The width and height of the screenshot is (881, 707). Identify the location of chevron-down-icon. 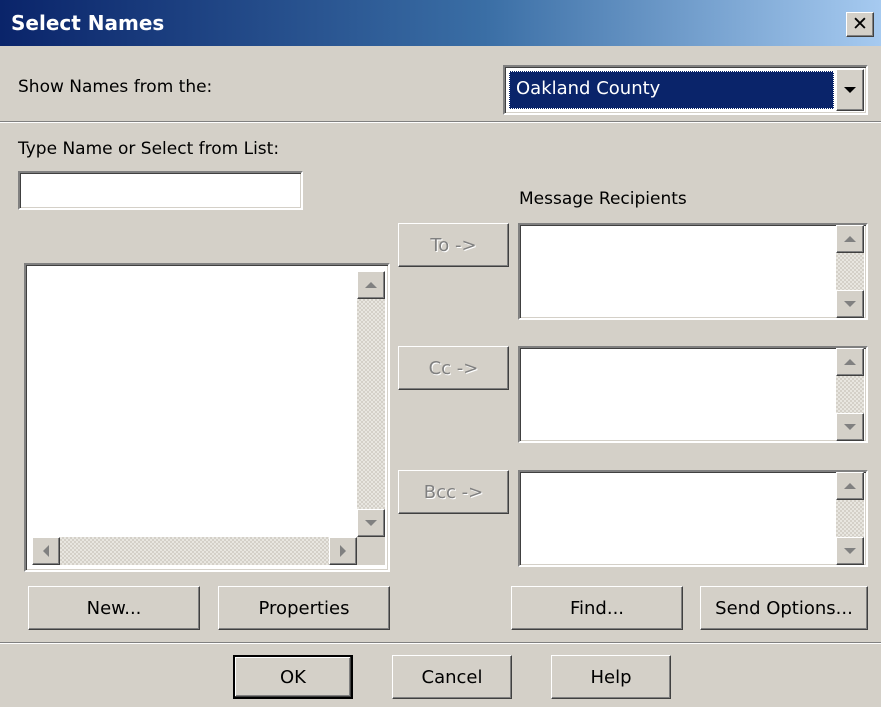
(850, 90).